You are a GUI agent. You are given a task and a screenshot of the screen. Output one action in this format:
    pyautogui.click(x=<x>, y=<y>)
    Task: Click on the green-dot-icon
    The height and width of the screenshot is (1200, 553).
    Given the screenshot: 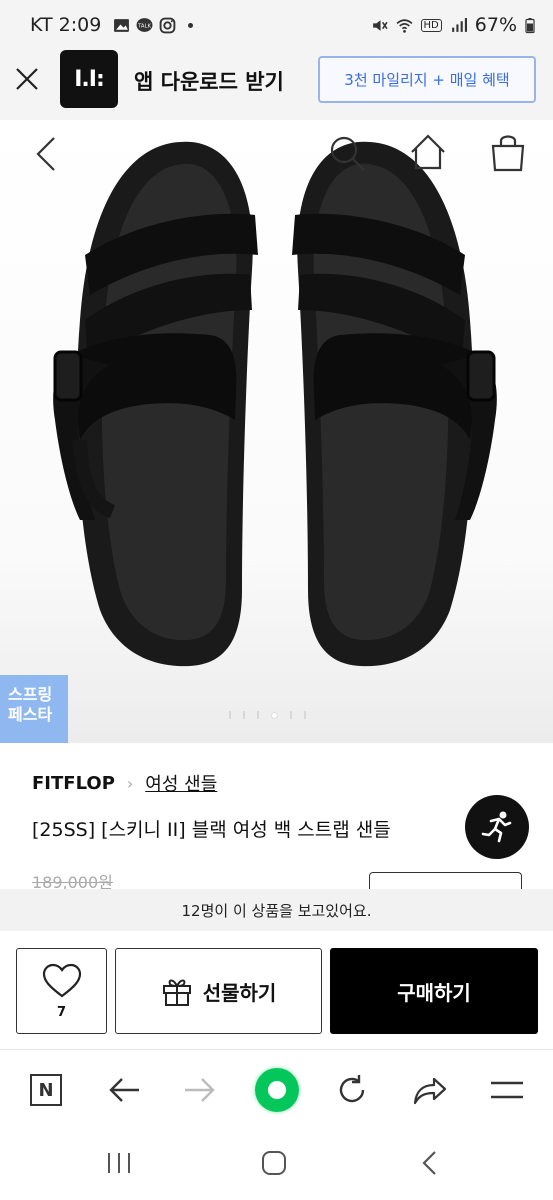 What is the action you would take?
    pyautogui.click(x=277, y=1090)
    